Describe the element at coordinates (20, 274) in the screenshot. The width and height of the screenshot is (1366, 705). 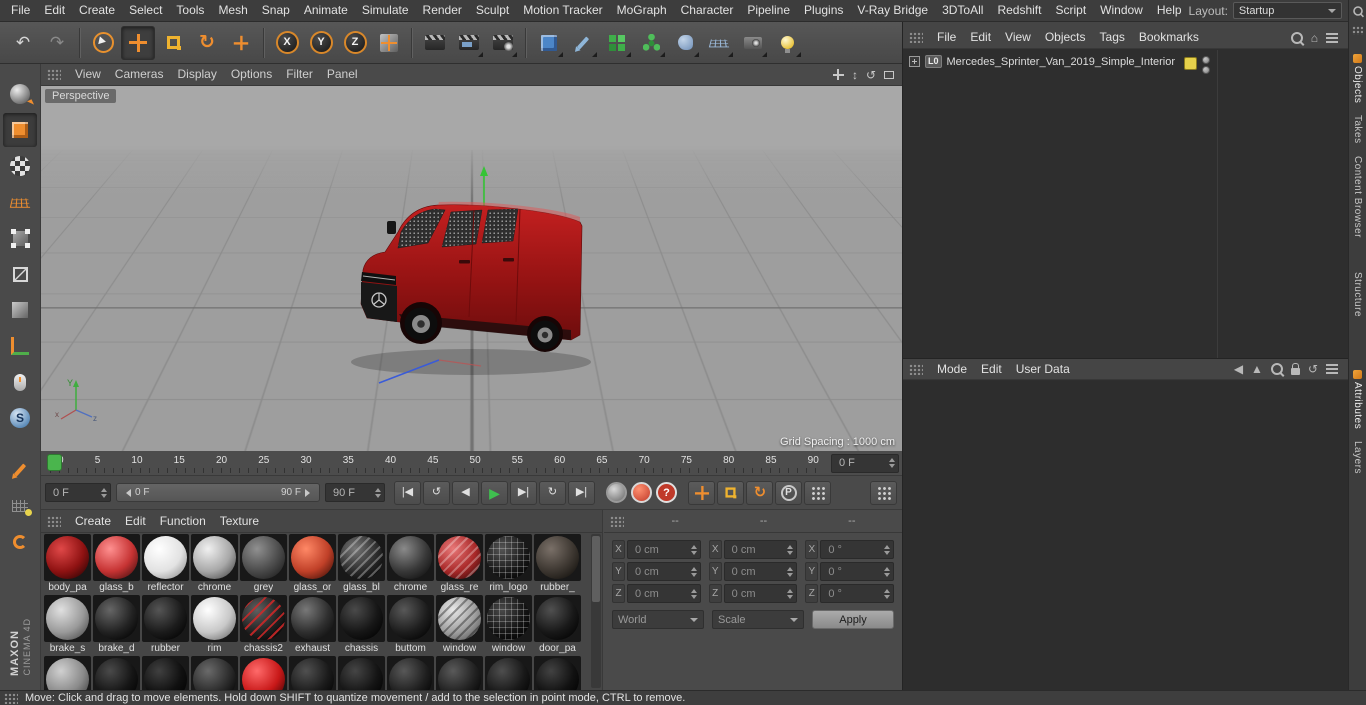
I see `edges-mode-button` at that location.